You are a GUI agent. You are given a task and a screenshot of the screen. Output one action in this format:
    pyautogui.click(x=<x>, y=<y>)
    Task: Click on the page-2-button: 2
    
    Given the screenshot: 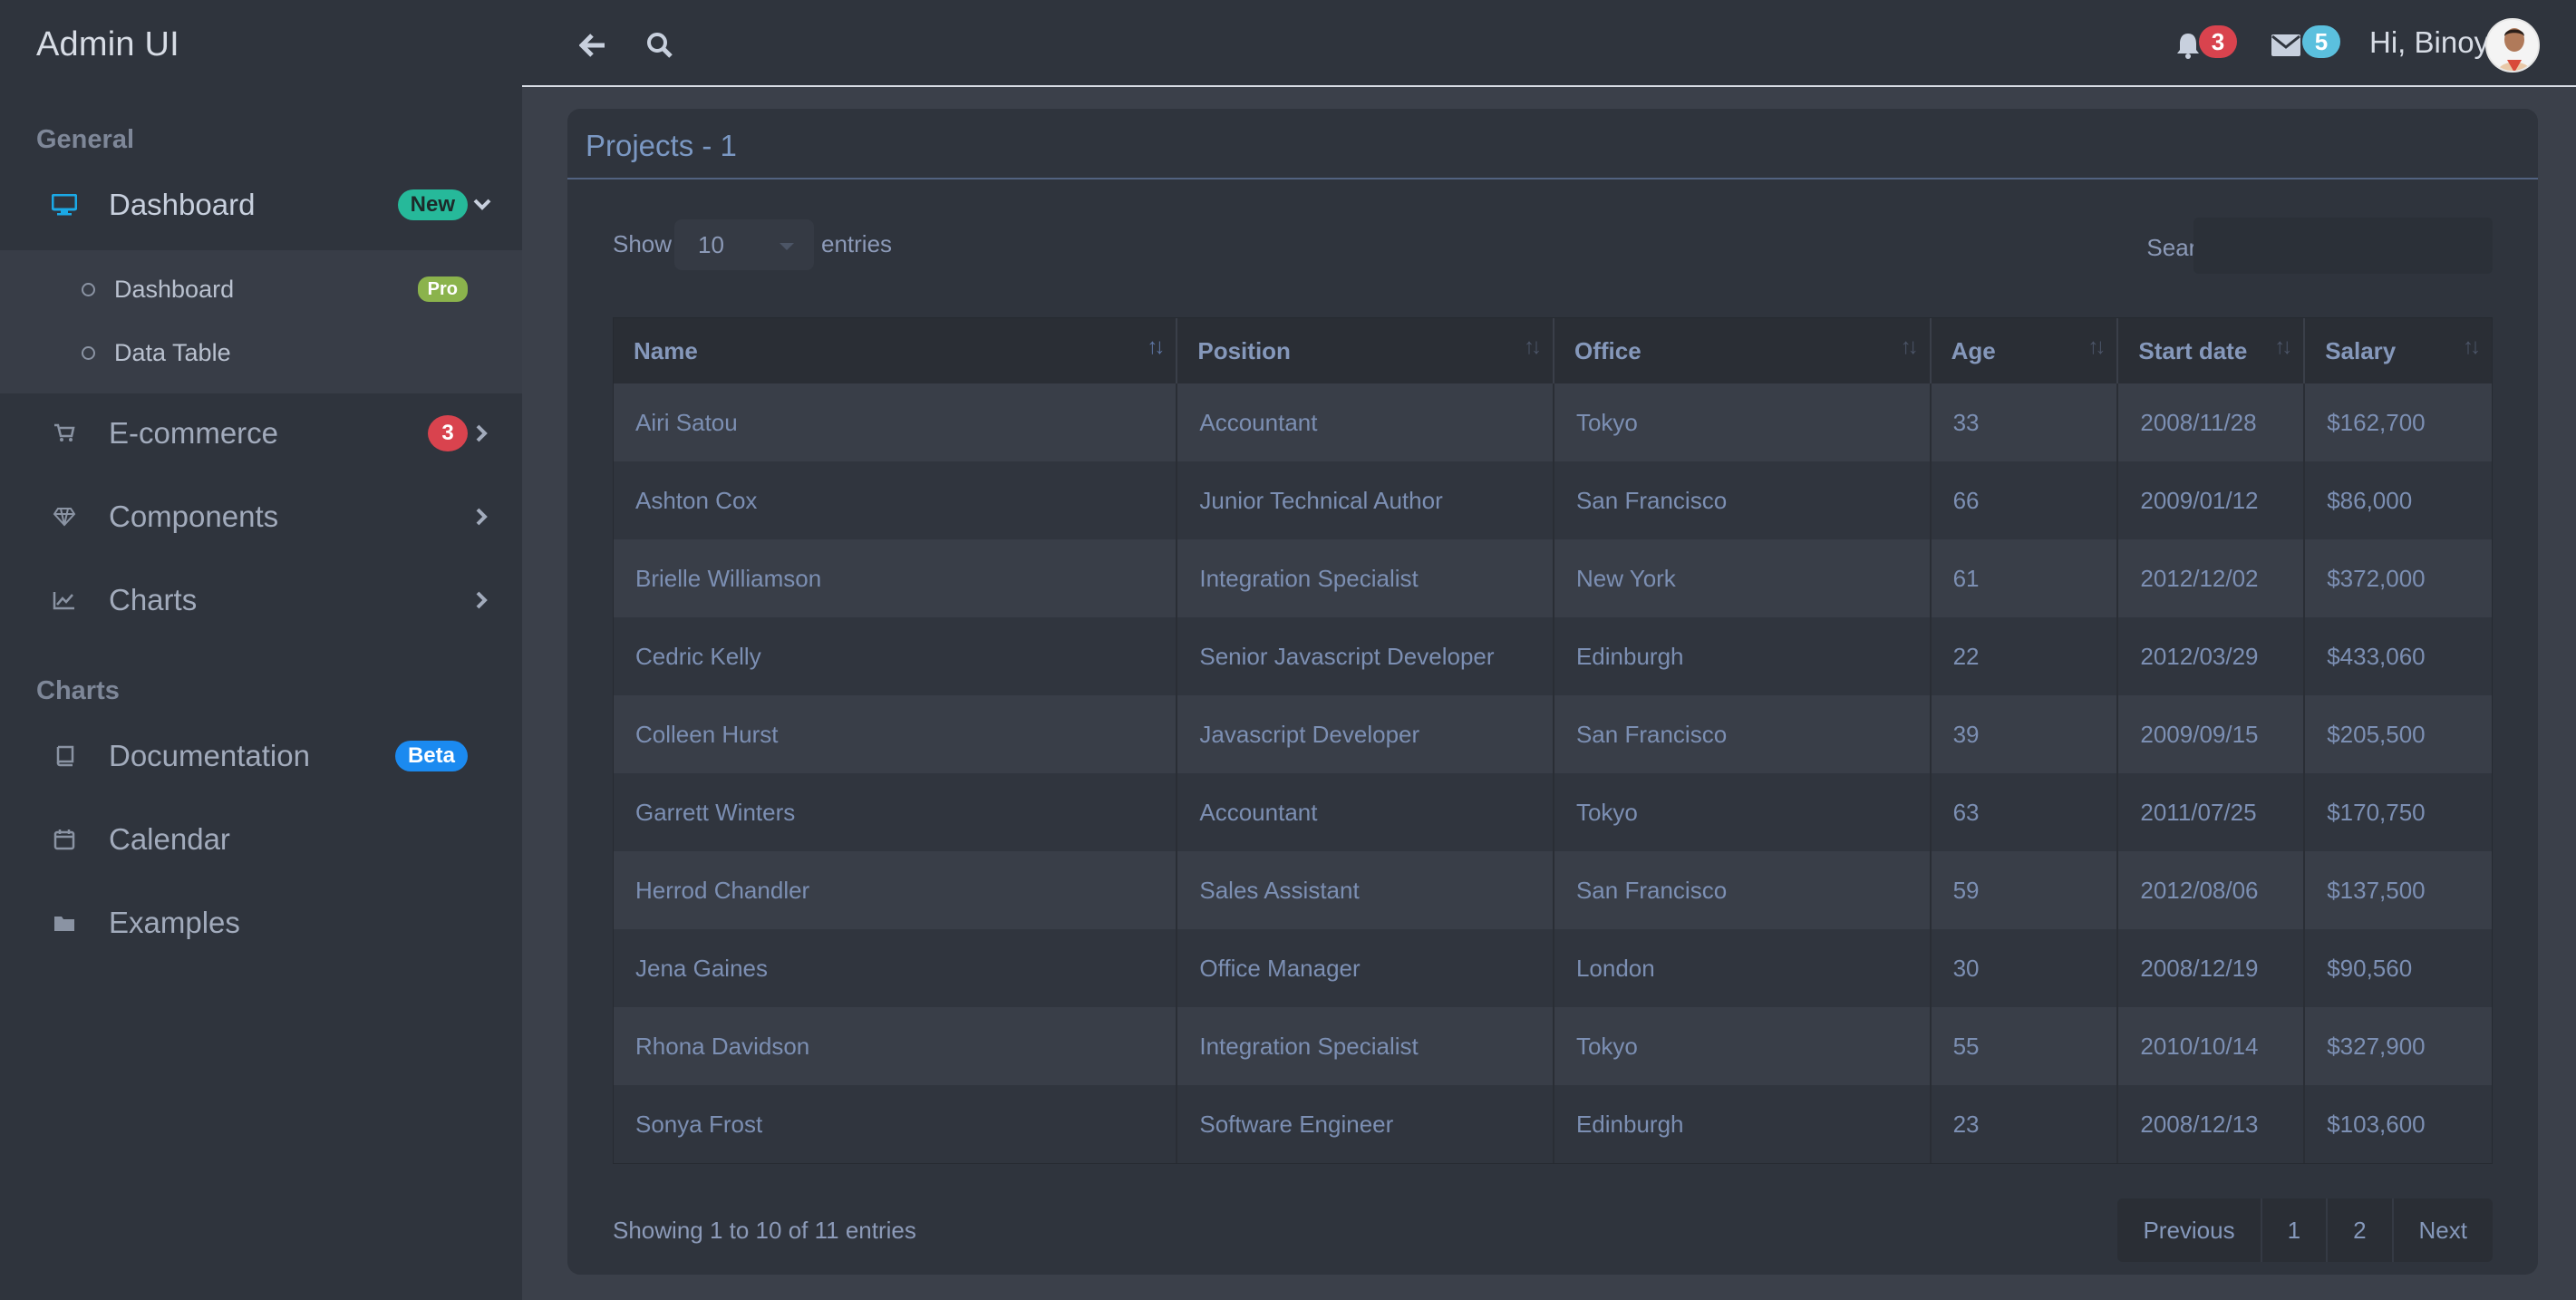 What is the action you would take?
    pyautogui.click(x=2361, y=1230)
    